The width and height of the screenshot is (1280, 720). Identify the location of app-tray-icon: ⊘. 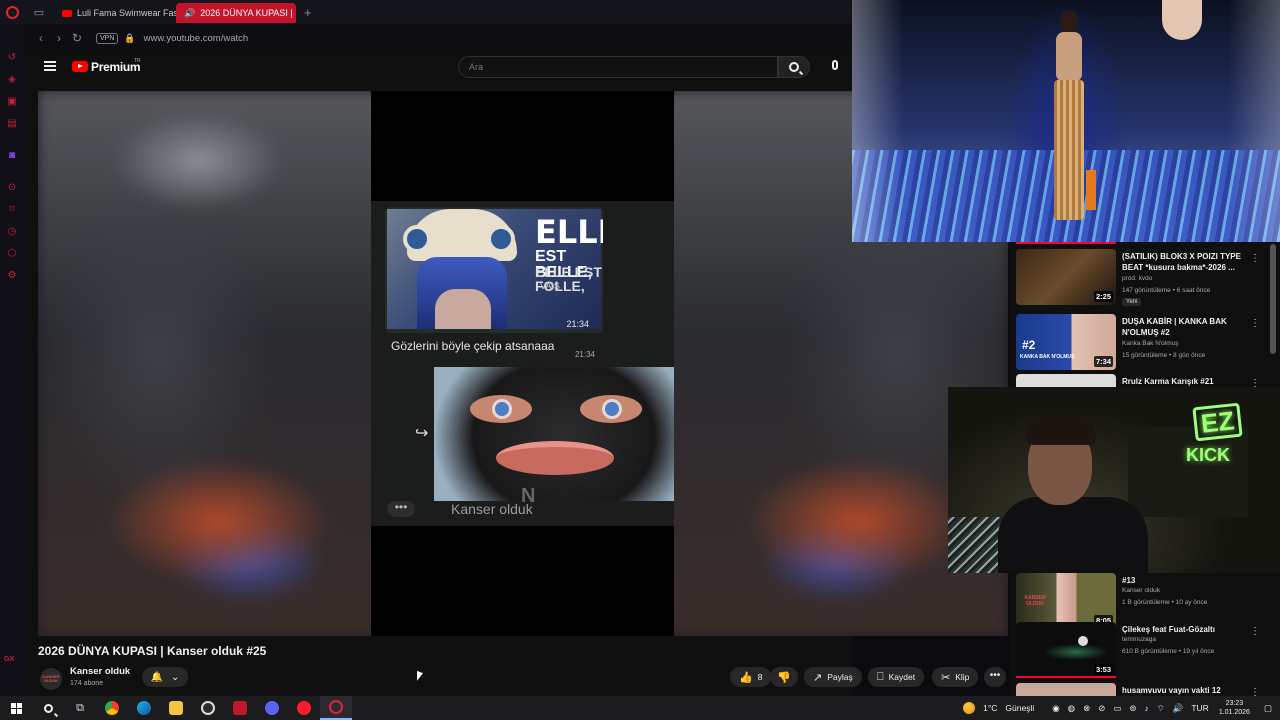
(1101, 708).